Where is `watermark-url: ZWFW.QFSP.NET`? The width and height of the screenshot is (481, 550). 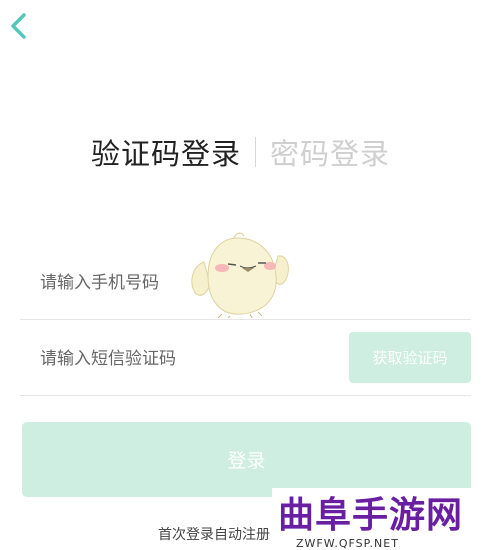 watermark-url: ZWFW.QFSP.NET is located at coordinates (347, 543).